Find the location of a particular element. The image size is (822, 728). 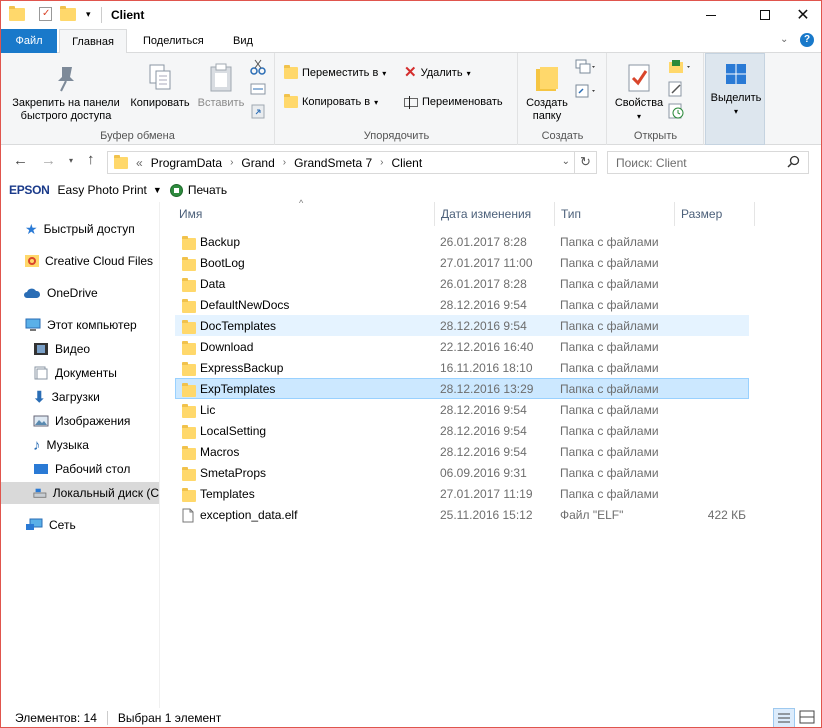

column-size: Размер is located at coordinates (715, 214).